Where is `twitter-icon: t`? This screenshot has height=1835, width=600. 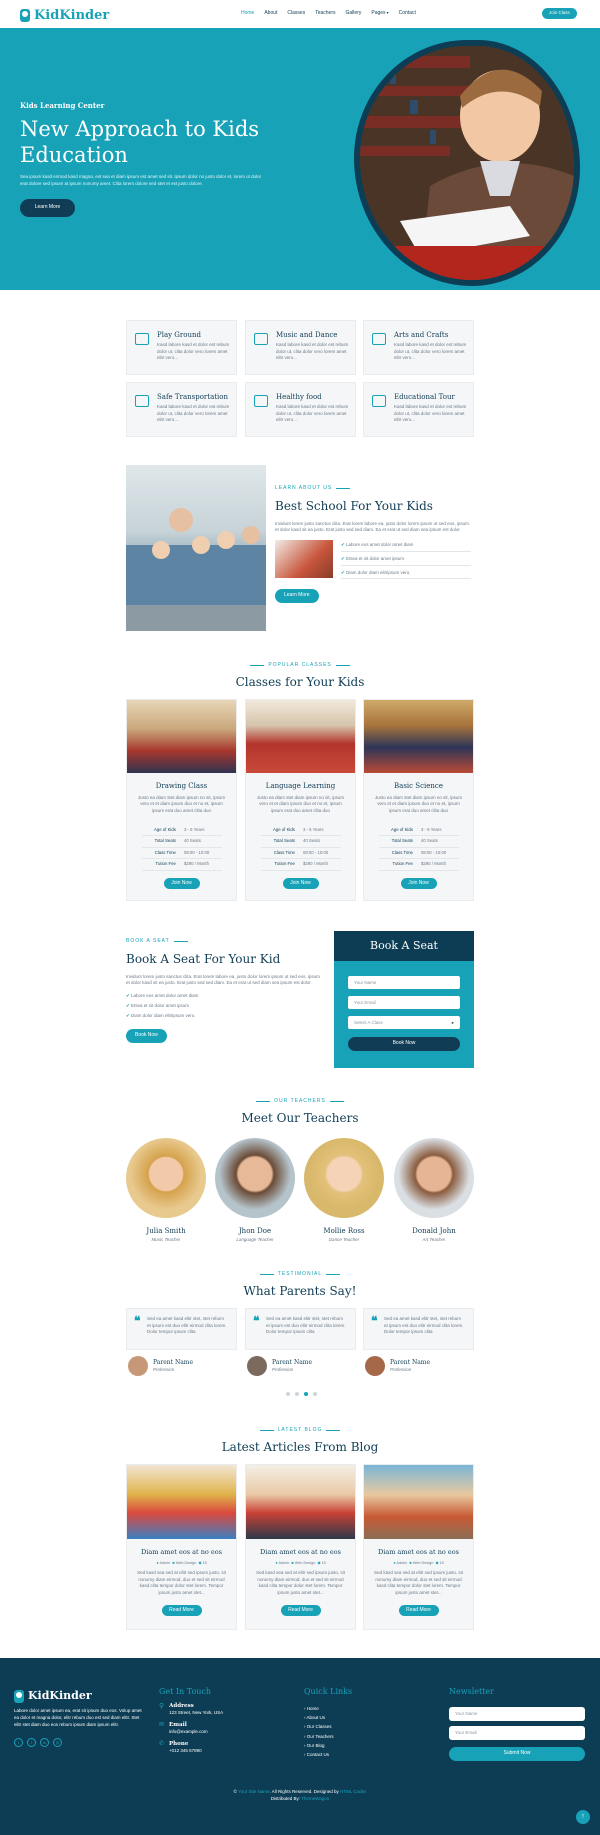 twitter-icon: t is located at coordinates (18, 1742).